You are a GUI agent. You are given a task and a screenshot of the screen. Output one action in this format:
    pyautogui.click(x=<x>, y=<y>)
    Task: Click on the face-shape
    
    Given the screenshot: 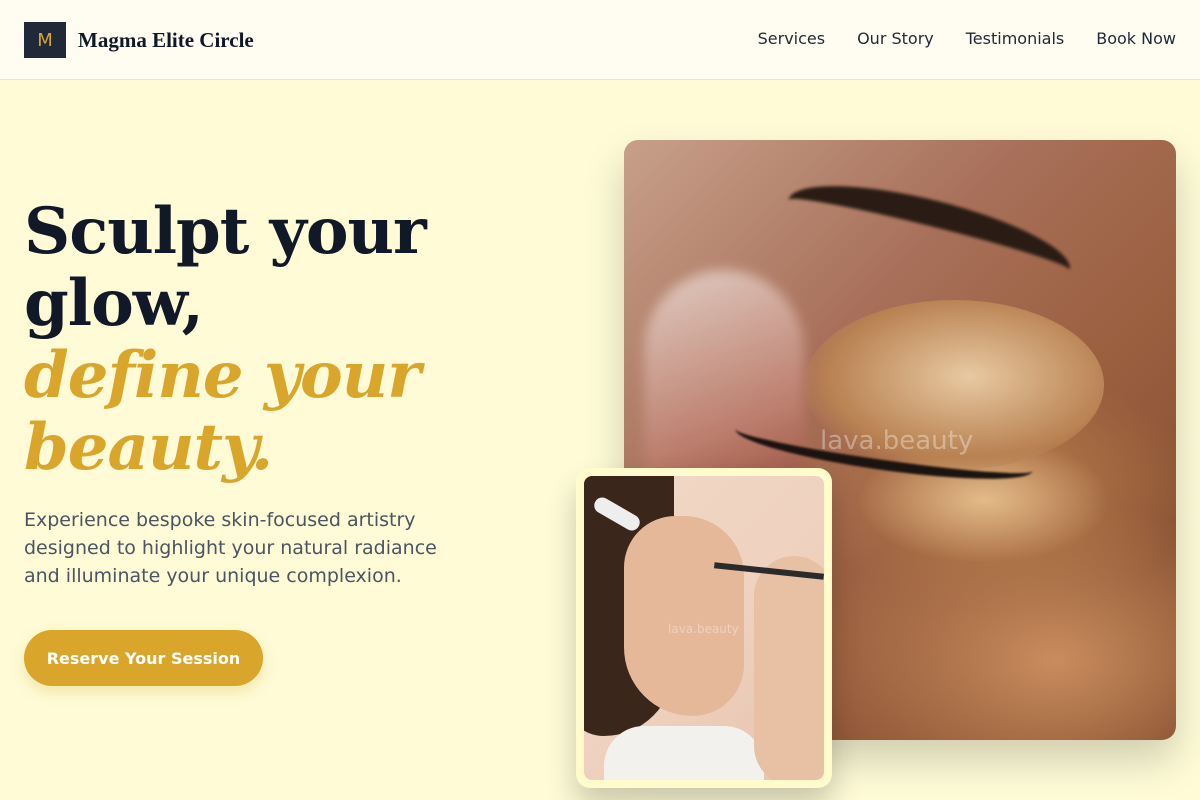 What is the action you would take?
    pyautogui.click(x=684, y=616)
    